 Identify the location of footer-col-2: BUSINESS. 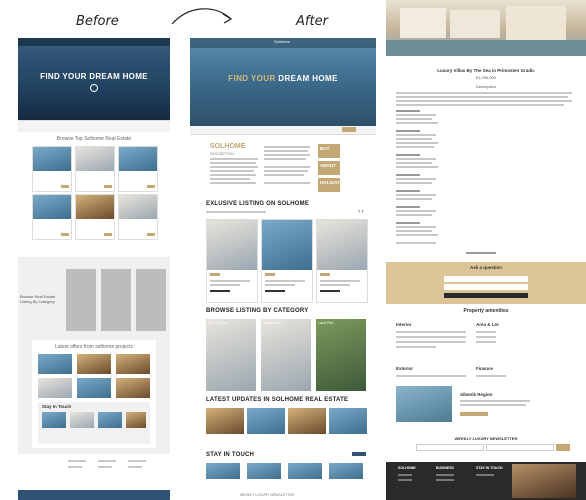
(445, 468).